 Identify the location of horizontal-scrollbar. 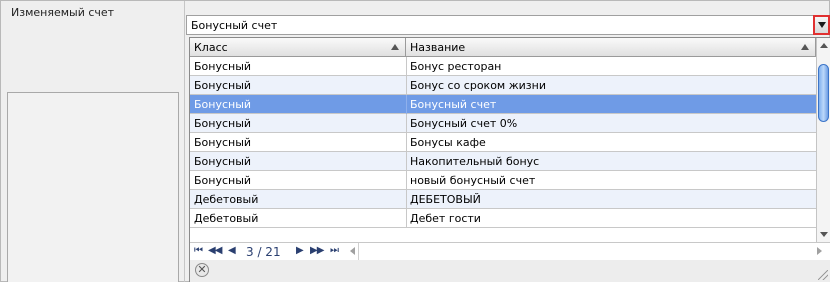
(358, 251).